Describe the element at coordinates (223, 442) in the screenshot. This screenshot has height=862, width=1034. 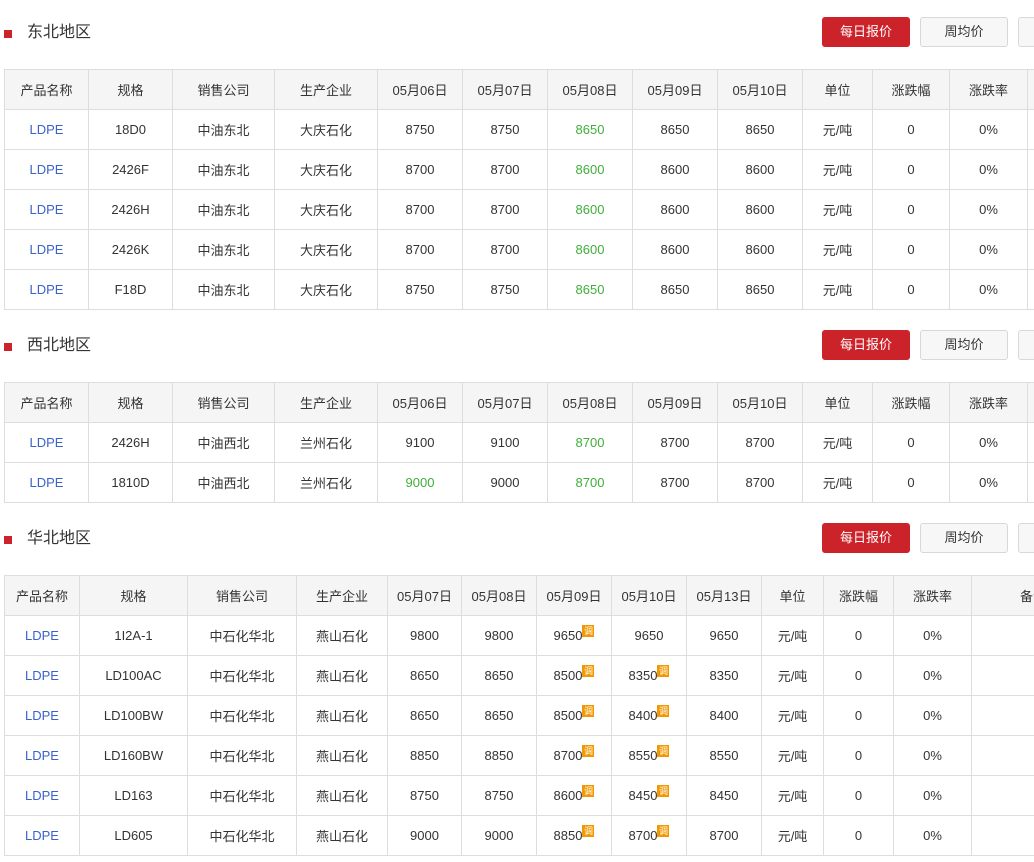
I see `table-cell: 中油西北` at that location.